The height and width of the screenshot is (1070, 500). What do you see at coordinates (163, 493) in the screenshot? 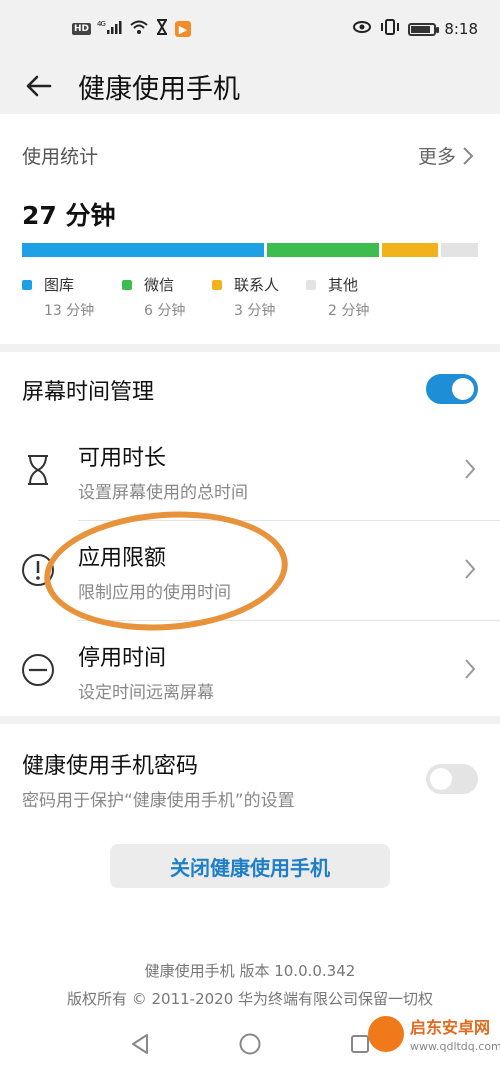
I see `item-desc: 设置屏幕使用的总时间` at bounding box center [163, 493].